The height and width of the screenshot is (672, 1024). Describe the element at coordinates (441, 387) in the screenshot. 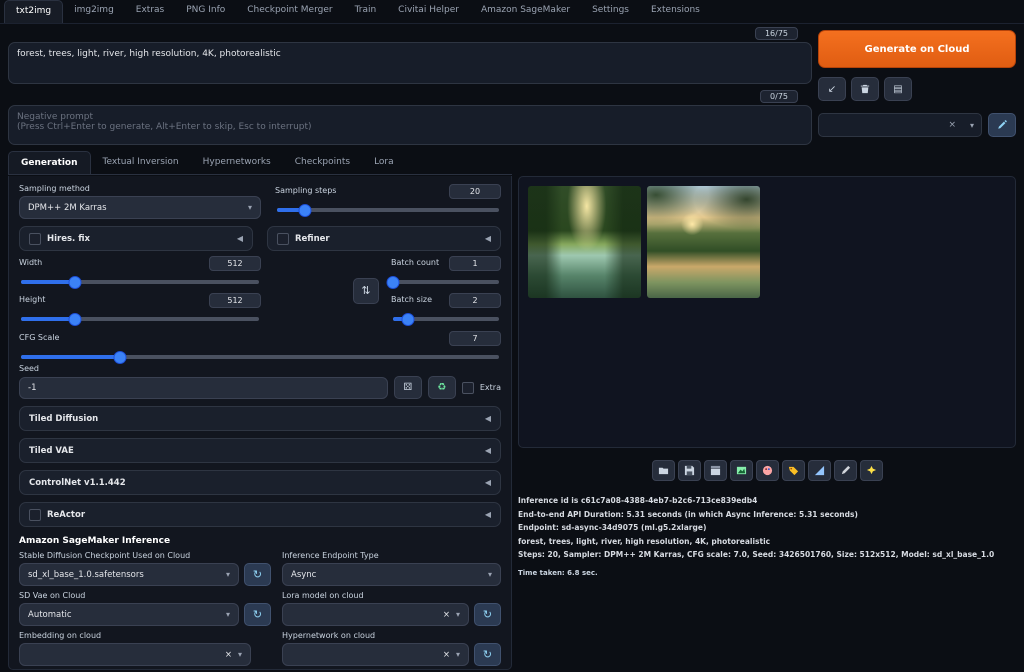

I see `reuse-seed-button: ♻` at that location.